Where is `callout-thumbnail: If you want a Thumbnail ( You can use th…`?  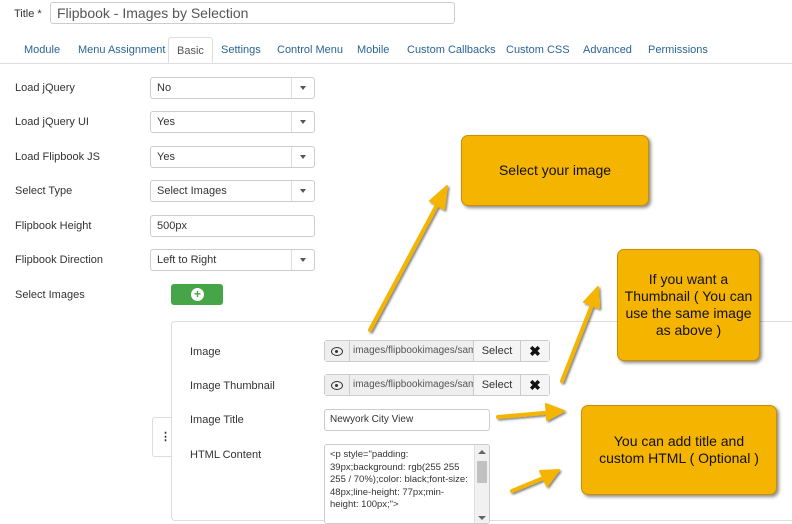 callout-thumbnail: If you want a Thumbnail ( You can use th… is located at coordinates (688, 305).